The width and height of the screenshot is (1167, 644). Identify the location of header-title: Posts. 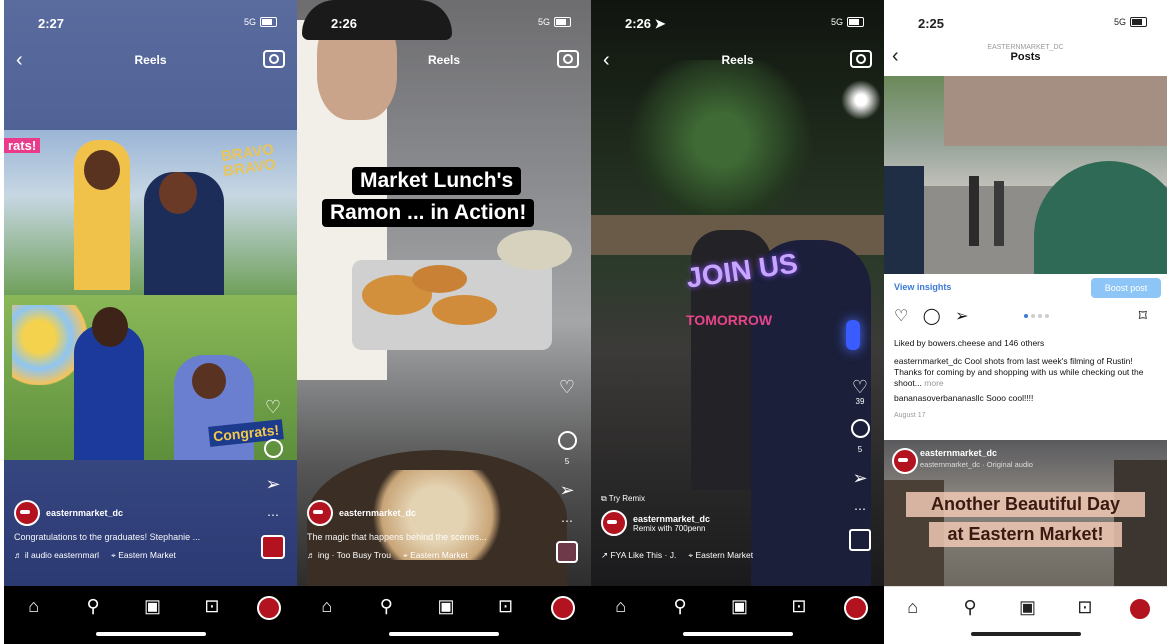
(1025, 57).